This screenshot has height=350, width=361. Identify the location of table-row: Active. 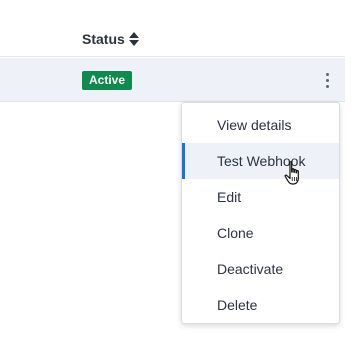
(172, 80).